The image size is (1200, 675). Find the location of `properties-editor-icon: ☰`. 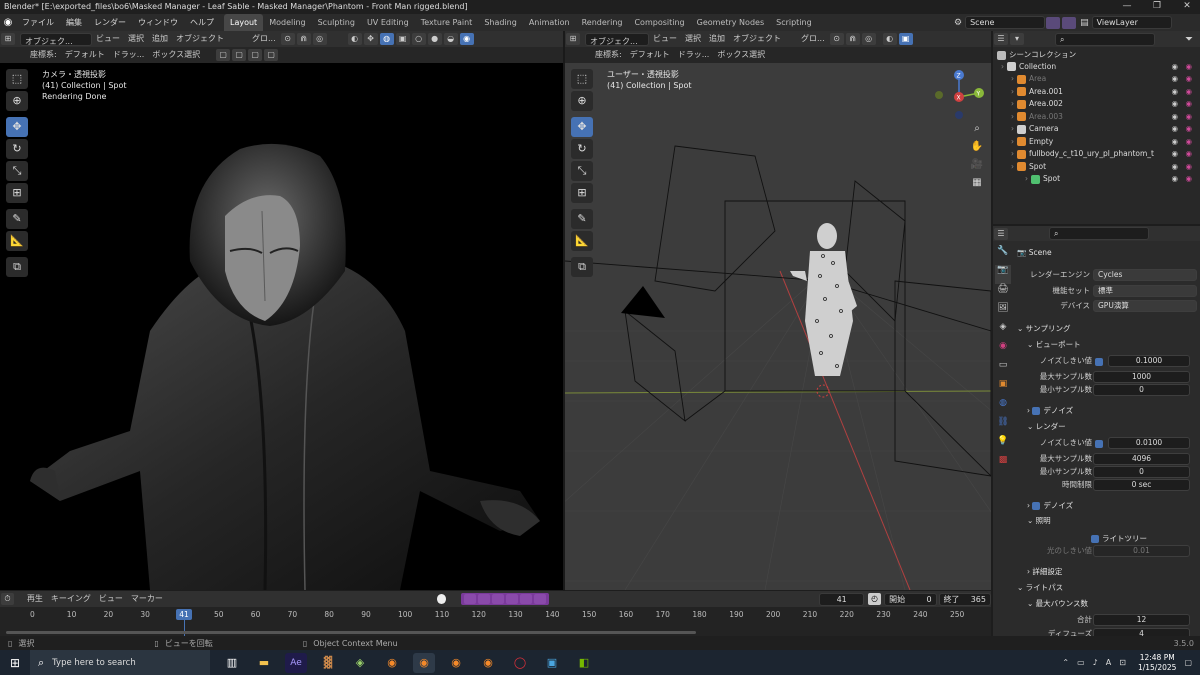

properties-editor-icon: ☰ is located at coordinates (1001, 233).